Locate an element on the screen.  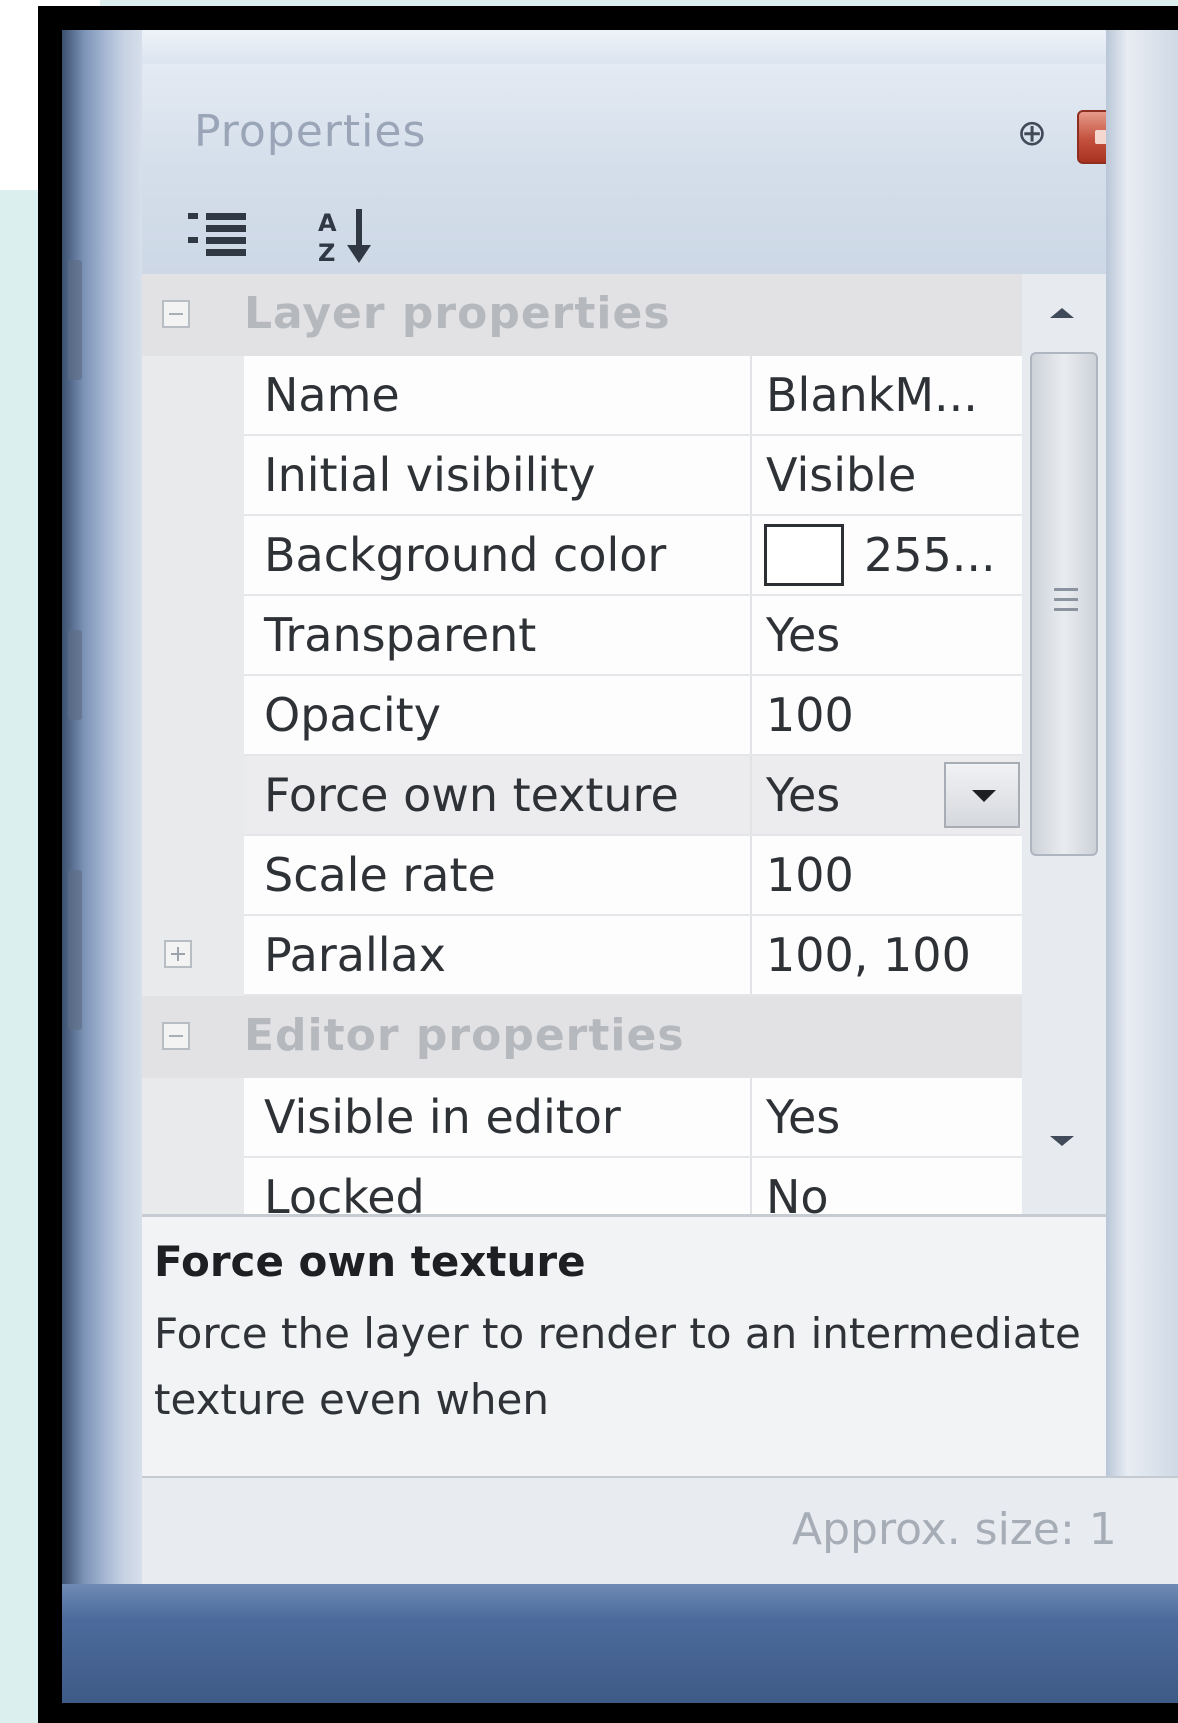
scroll-down-icon is located at coordinates (1062, 1141).